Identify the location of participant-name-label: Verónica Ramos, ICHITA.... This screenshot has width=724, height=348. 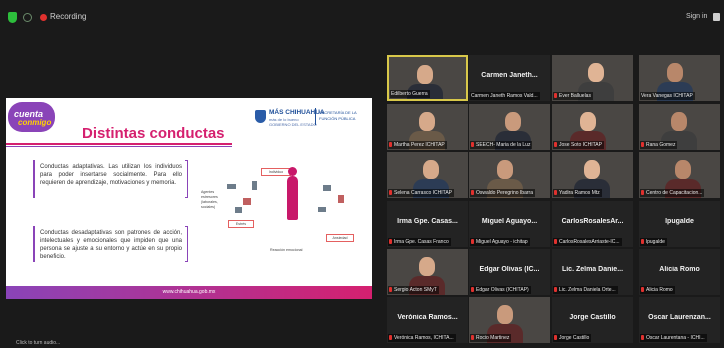
(422, 338).